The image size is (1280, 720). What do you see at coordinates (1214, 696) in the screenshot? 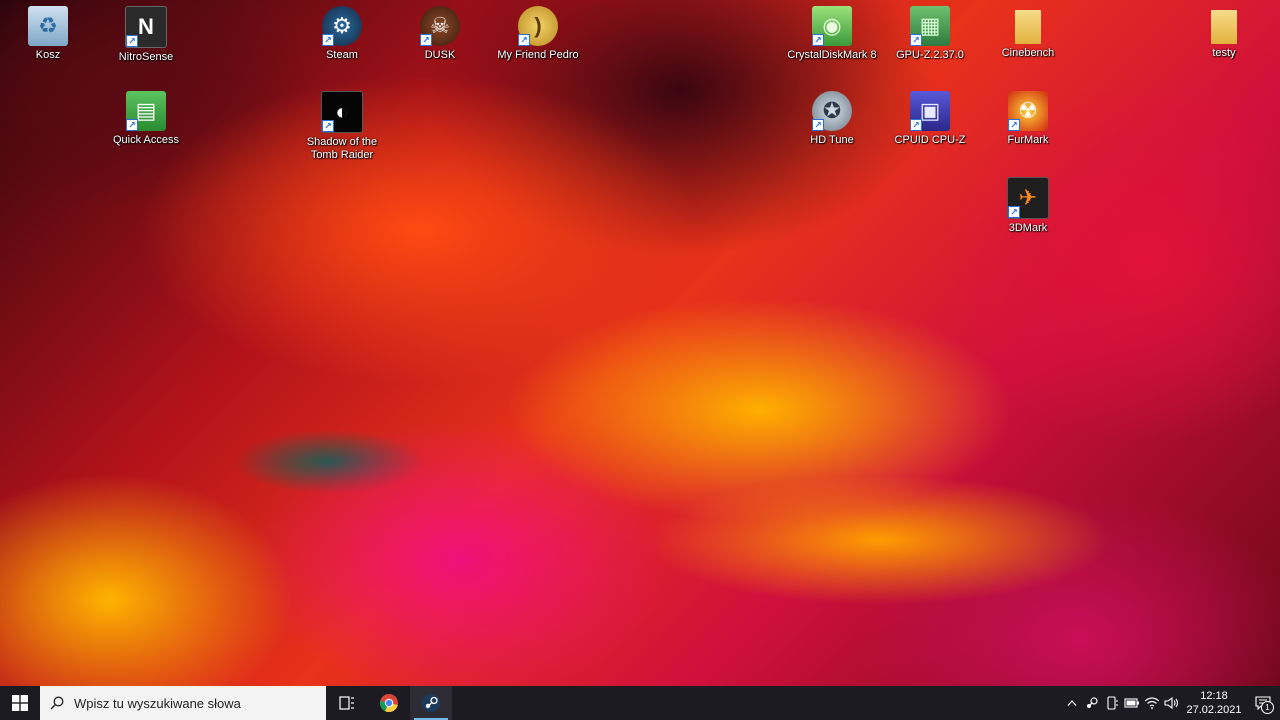
I see `clock-time: 12:18` at bounding box center [1214, 696].